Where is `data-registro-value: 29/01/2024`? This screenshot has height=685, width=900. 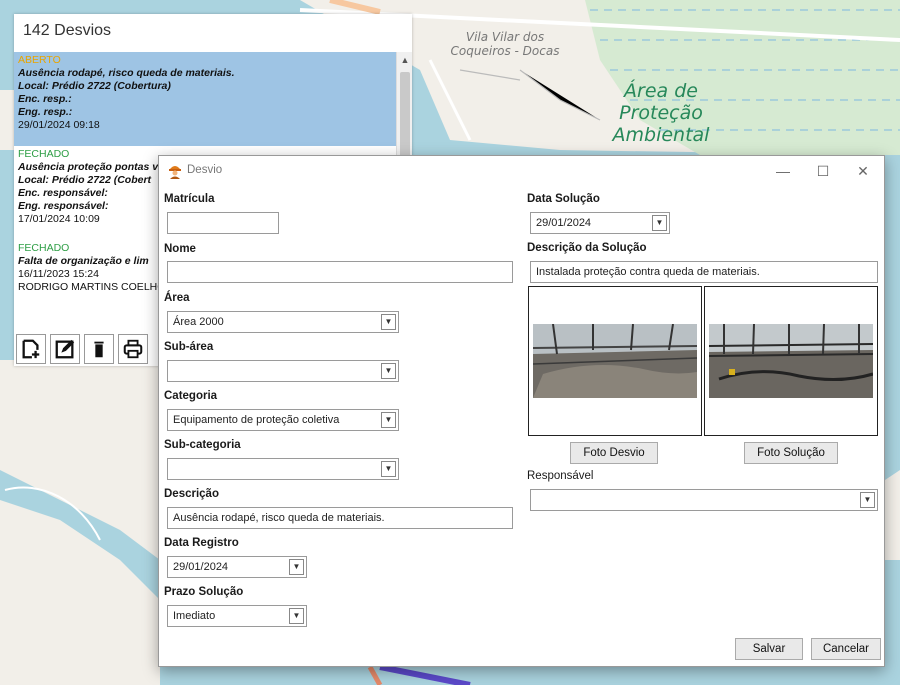
data-registro-value: 29/01/2024 is located at coordinates (201, 567).